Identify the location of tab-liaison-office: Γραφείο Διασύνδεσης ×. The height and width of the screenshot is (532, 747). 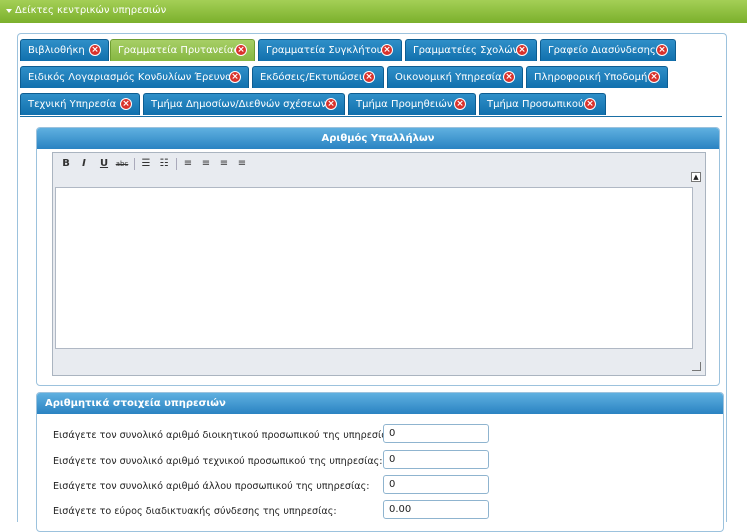
(608, 50).